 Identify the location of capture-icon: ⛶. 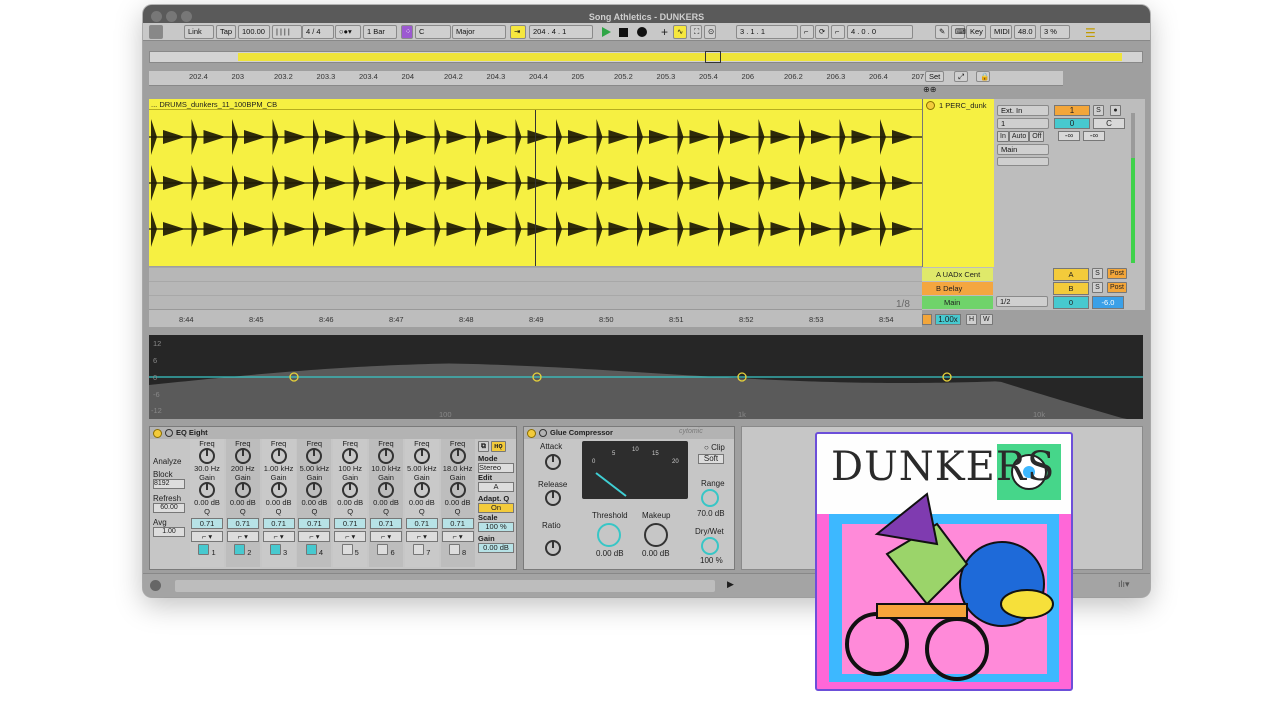
(696, 32).